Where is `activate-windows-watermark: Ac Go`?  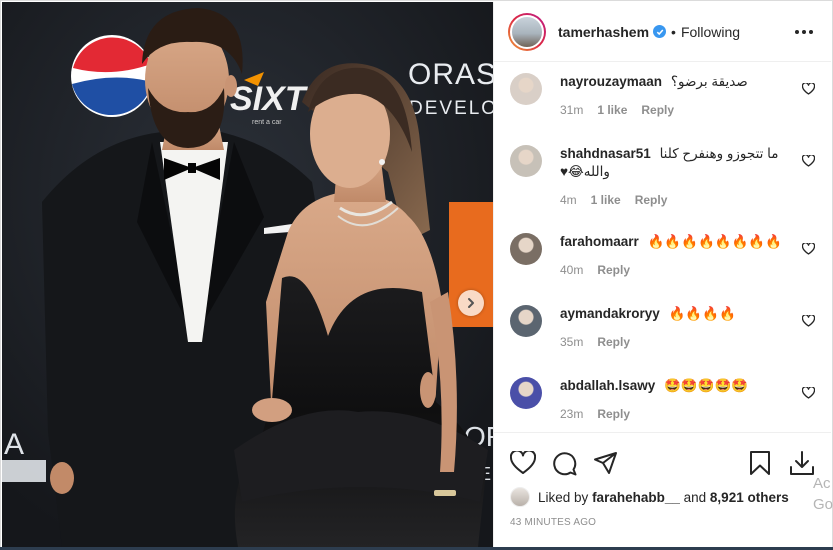
activate-windows-watermark: Ac Go is located at coordinates (823, 494).